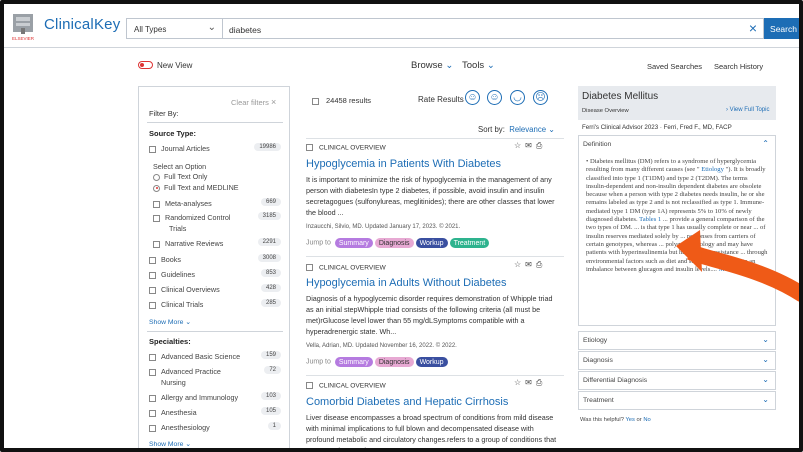  What do you see at coordinates (472, 97) in the screenshot?
I see `very-satisfied-face-icon: ☺` at bounding box center [472, 97].